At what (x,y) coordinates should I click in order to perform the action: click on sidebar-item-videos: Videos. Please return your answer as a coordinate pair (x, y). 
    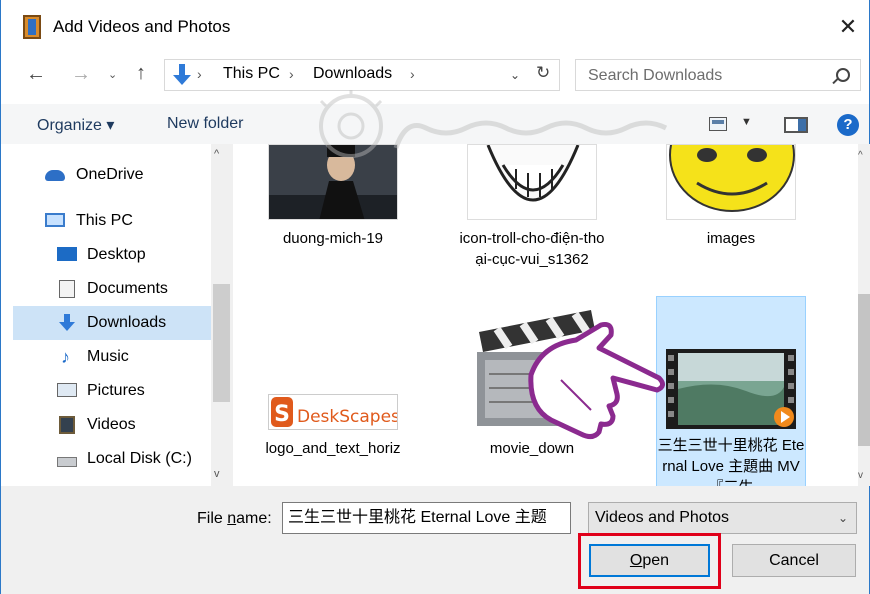
    Looking at the image, I should click on (106, 425).